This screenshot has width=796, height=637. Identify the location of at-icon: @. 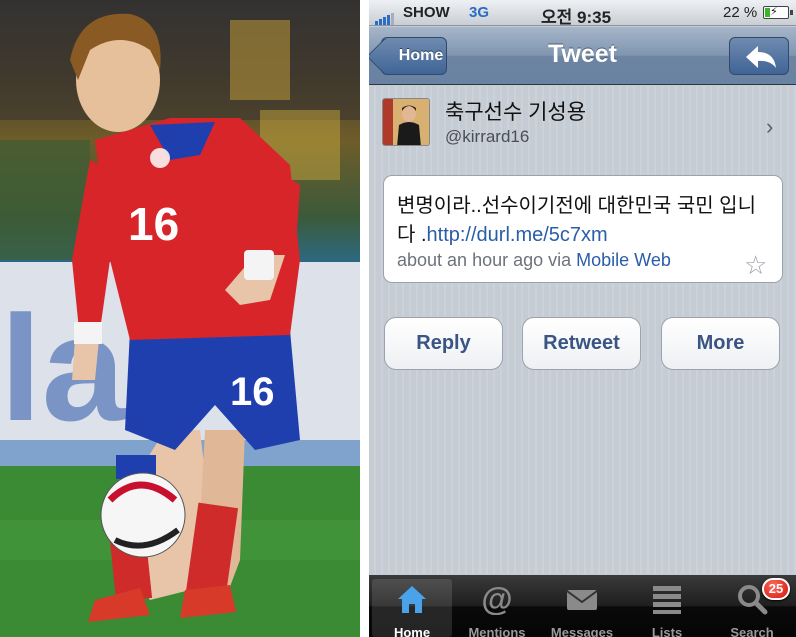
(496, 599).